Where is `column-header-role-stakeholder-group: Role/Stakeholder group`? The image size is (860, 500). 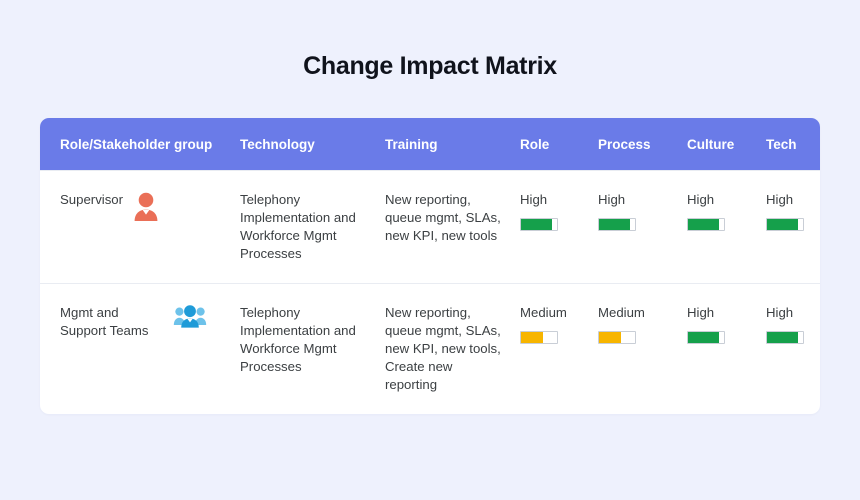 column-header-role-stakeholder-group: Role/Stakeholder group is located at coordinates (136, 144).